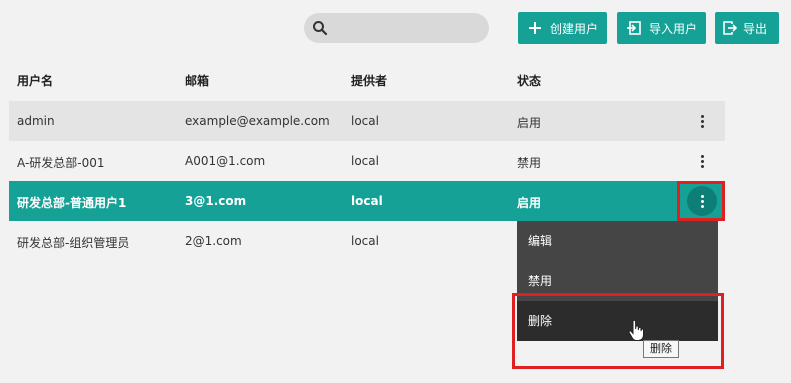  Describe the element at coordinates (225, 161) in the screenshot. I see `email-cell: A001@1.com` at that location.